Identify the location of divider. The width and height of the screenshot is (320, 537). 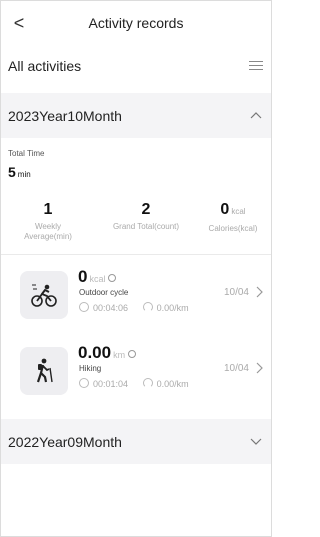
(136, 254).